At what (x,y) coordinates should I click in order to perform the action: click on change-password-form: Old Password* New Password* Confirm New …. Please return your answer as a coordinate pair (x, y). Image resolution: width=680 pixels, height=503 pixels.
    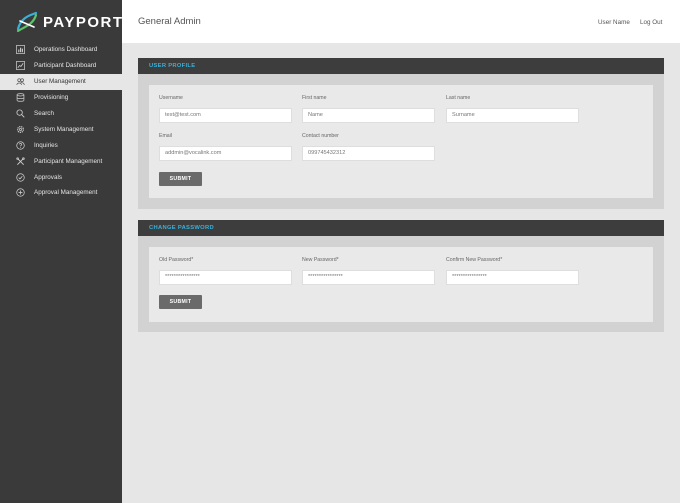
    Looking at the image, I should click on (401, 284).